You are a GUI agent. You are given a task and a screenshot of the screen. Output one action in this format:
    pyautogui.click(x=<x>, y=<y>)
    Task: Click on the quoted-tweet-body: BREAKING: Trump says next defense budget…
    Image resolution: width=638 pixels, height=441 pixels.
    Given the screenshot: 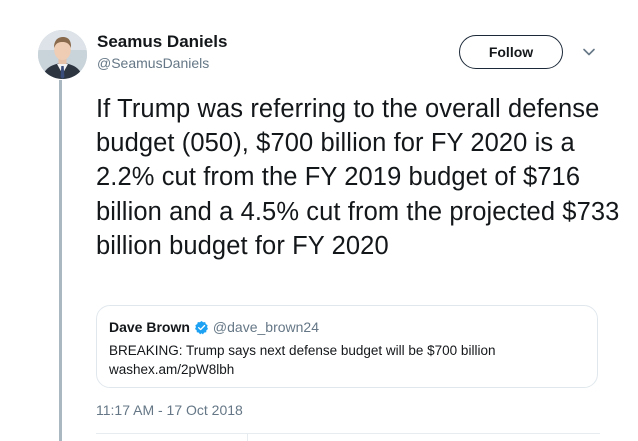 What is the action you would take?
    pyautogui.click(x=302, y=350)
    